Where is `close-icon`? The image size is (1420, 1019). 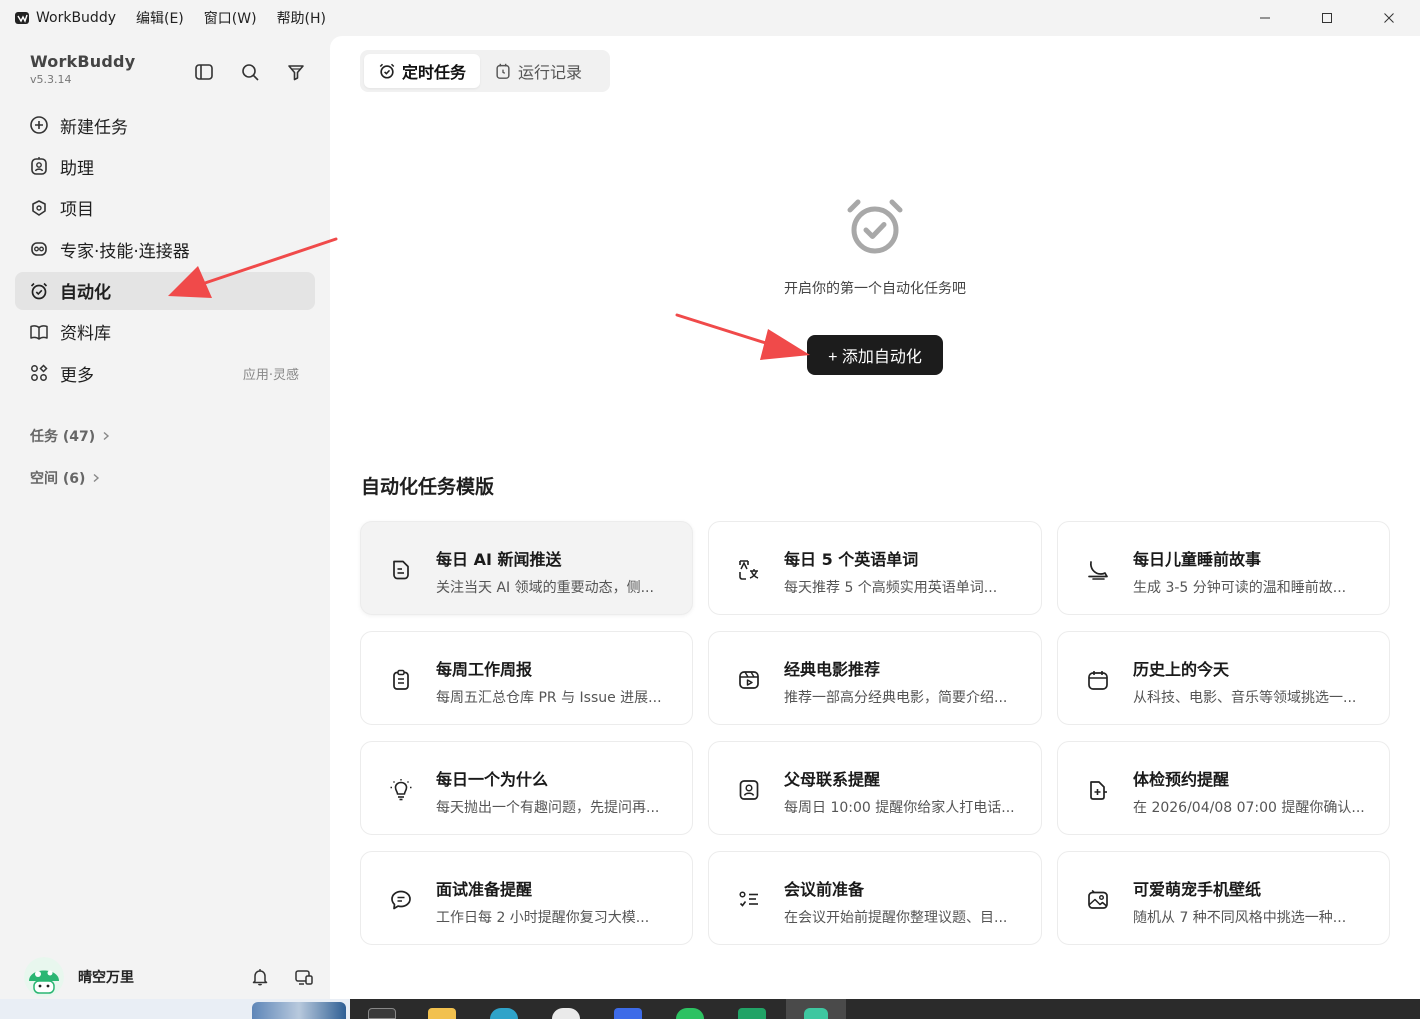
close-icon is located at coordinates (1389, 18).